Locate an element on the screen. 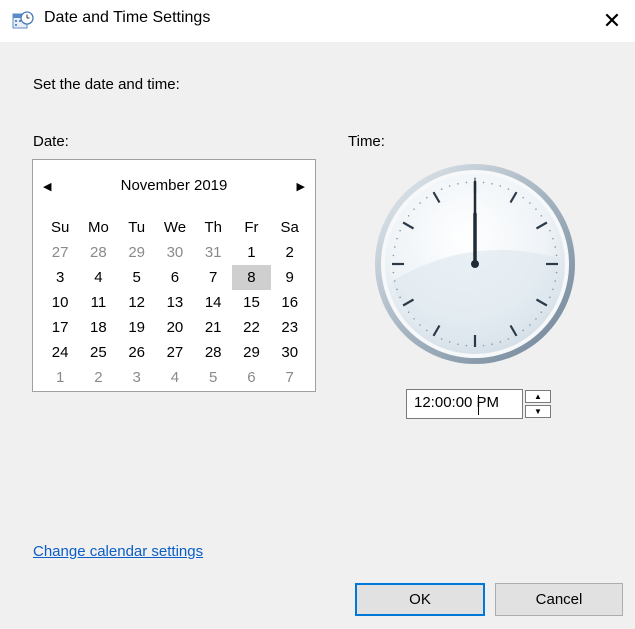 The height and width of the screenshot is (629, 635). clock-center-hub is located at coordinates (475, 264).